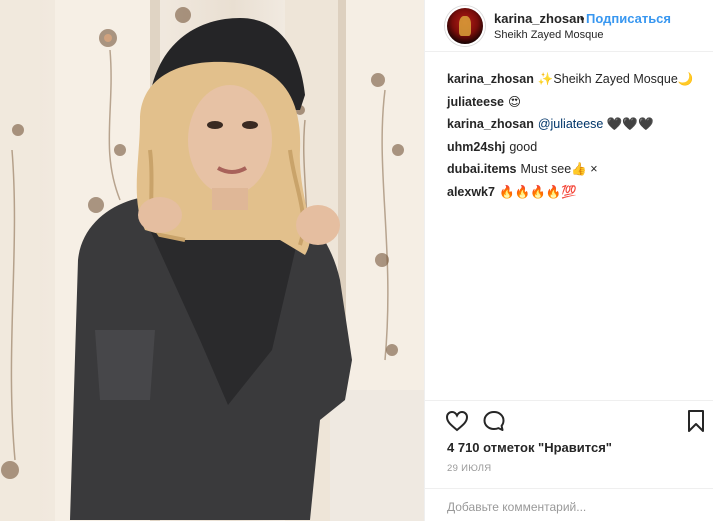  Describe the element at coordinates (469, 468) in the screenshot. I see `post-date: 29 ИЮЛЯ` at that location.